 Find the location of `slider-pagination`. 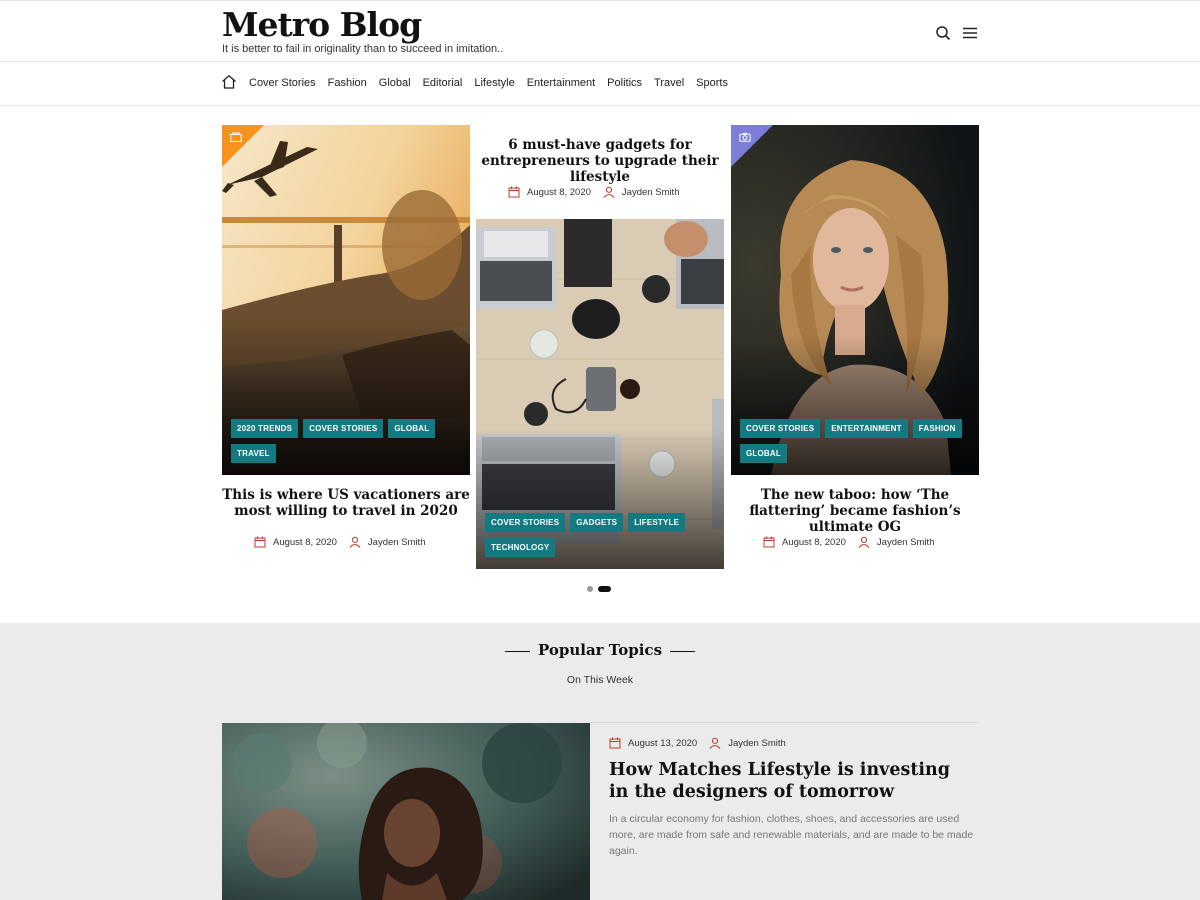

slider-pagination is located at coordinates (599, 589).